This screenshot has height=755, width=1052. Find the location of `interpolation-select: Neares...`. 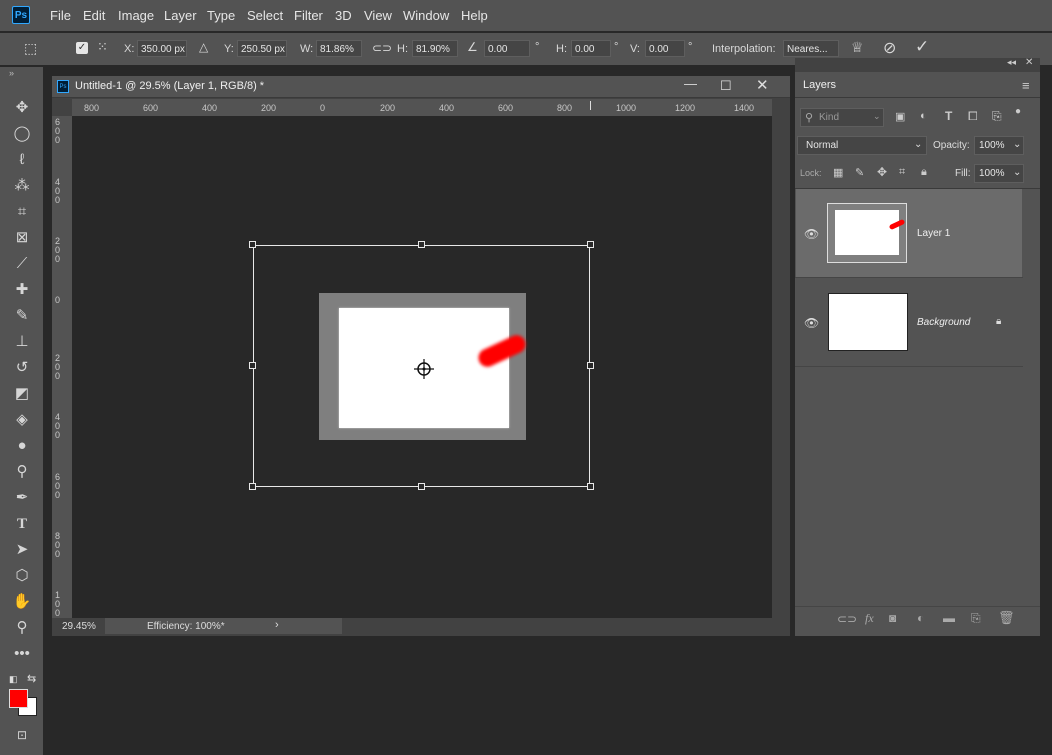

interpolation-select: Neares... is located at coordinates (811, 48).